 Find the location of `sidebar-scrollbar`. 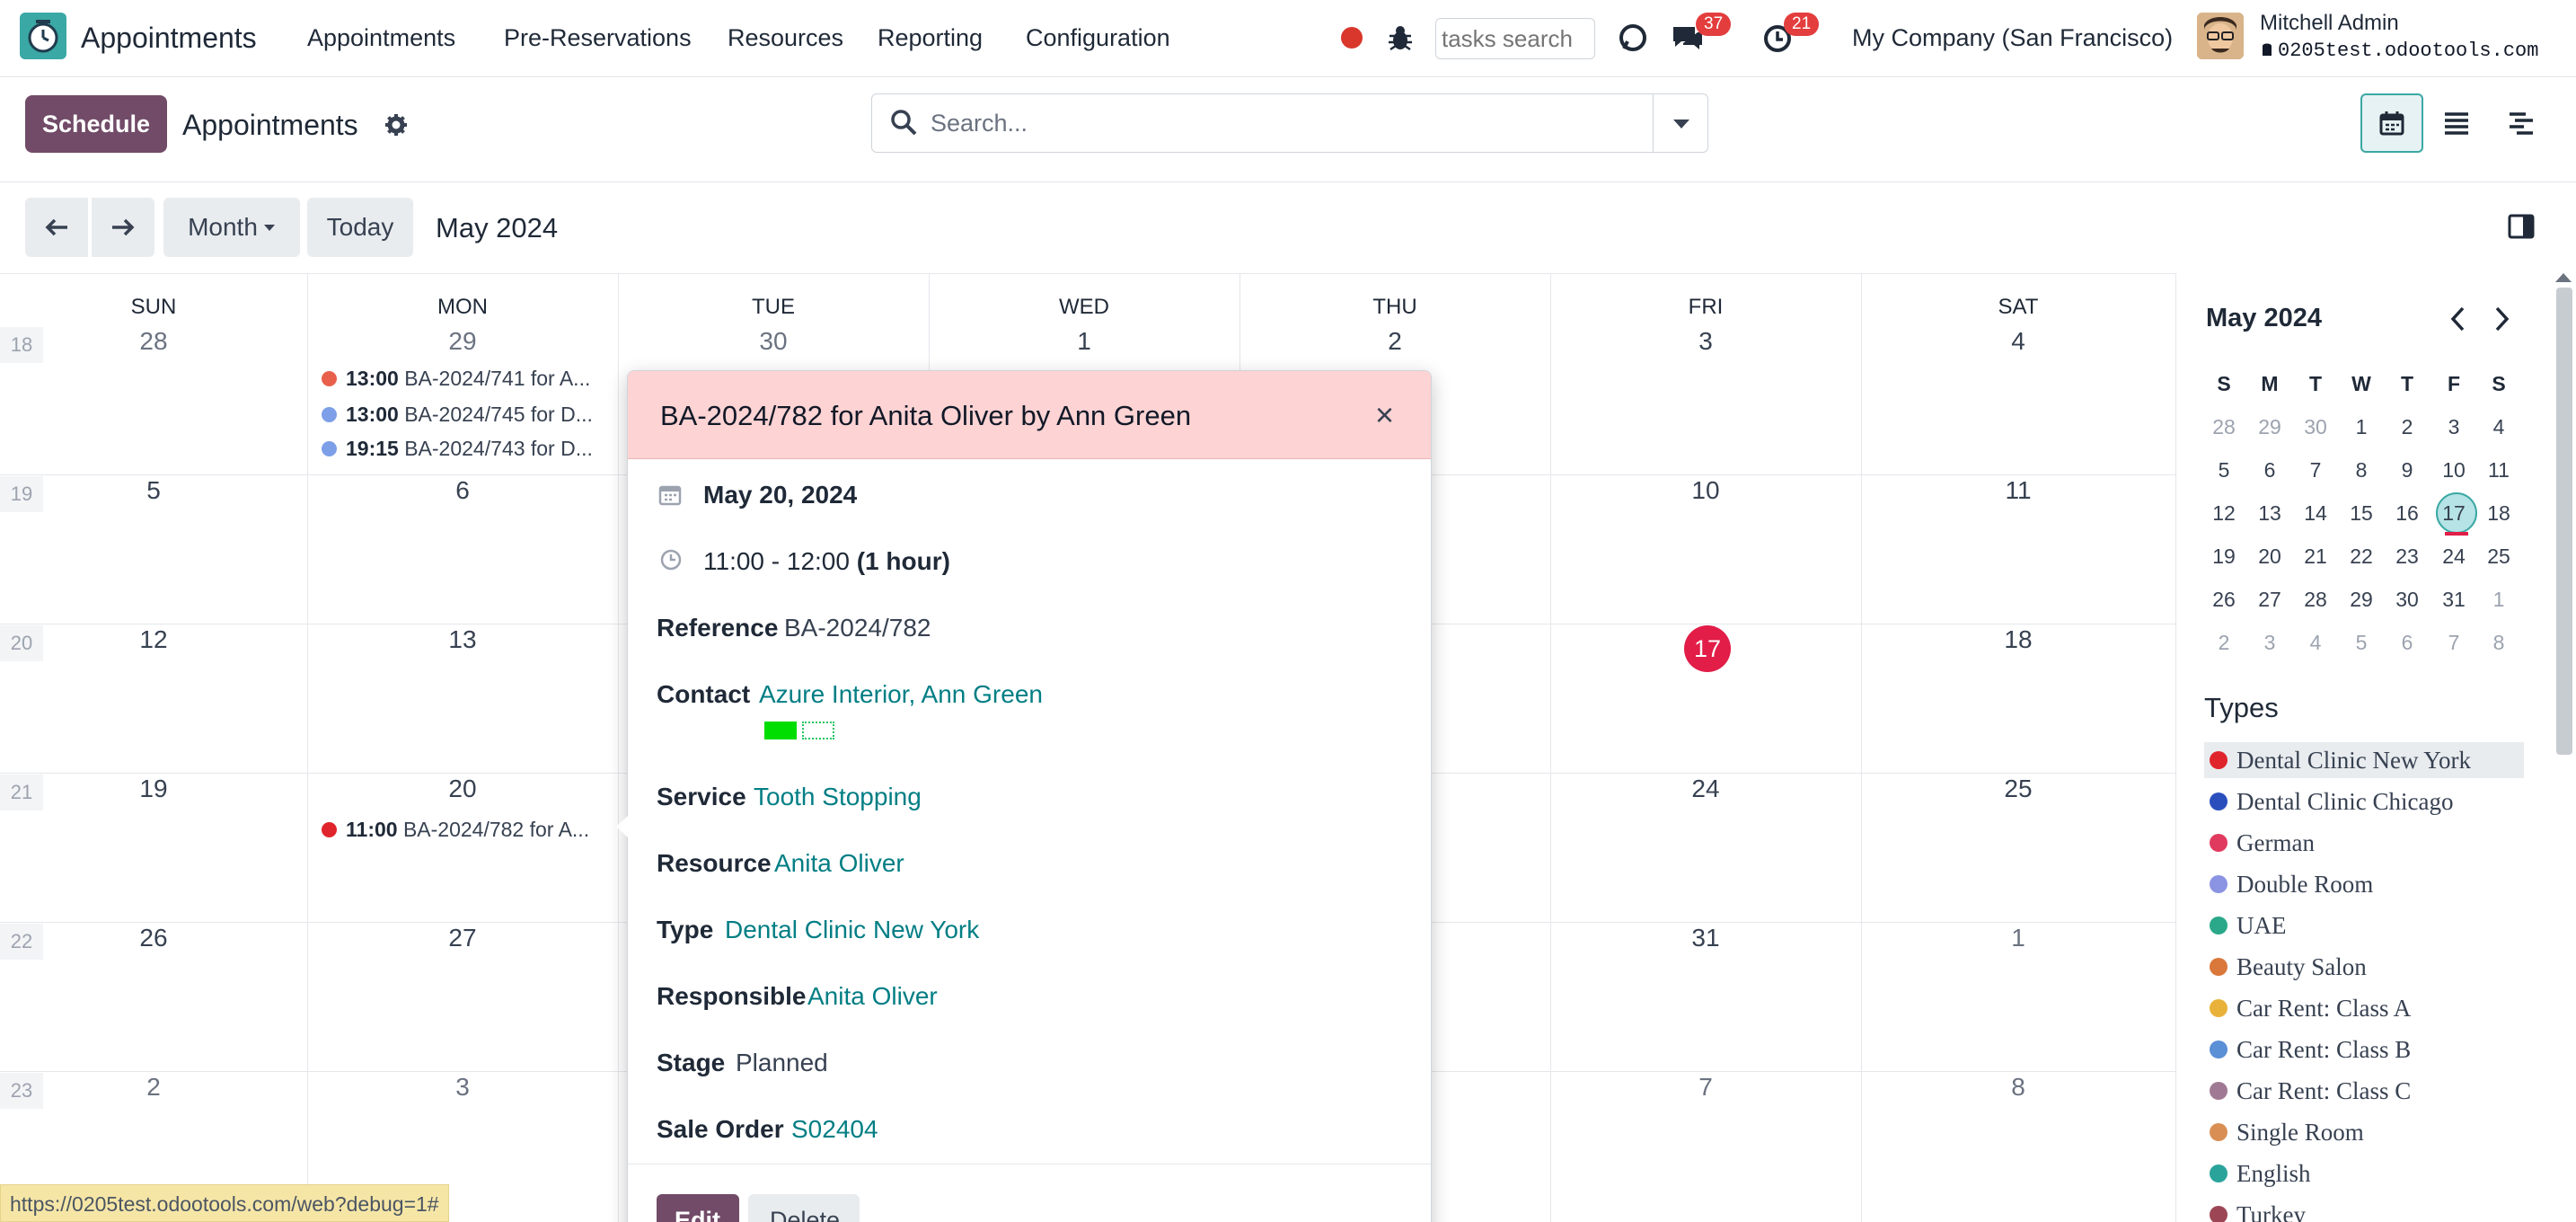

sidebar-scrollbar is located at coordinates (2564, 521).